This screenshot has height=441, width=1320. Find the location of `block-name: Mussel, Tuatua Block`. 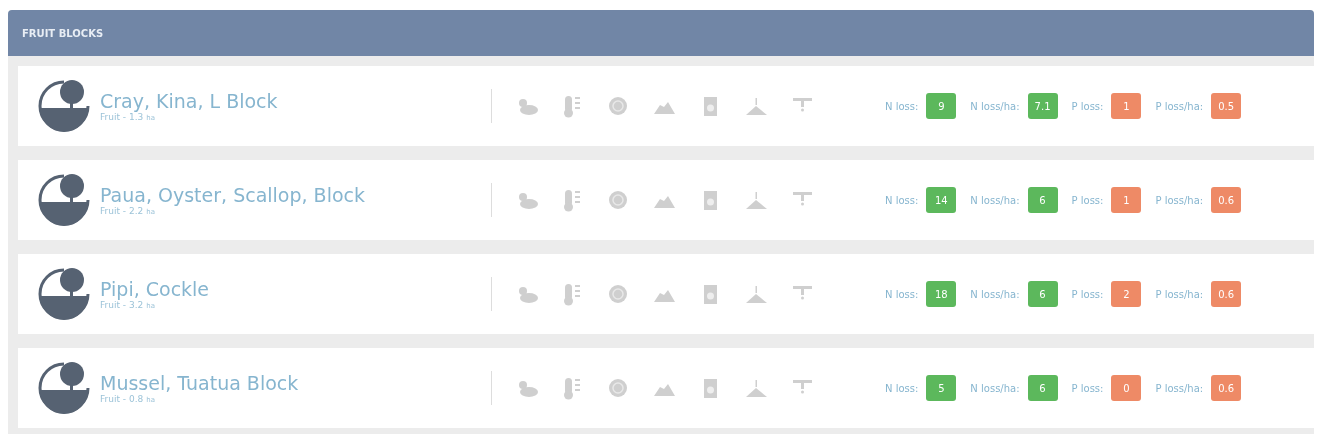

block-name: Mussel, Tuatua Block is located at coordinates (199, 383).